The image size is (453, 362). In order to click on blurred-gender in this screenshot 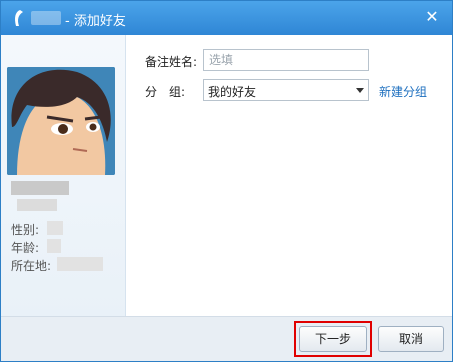, I will do `click(55, 228)`.